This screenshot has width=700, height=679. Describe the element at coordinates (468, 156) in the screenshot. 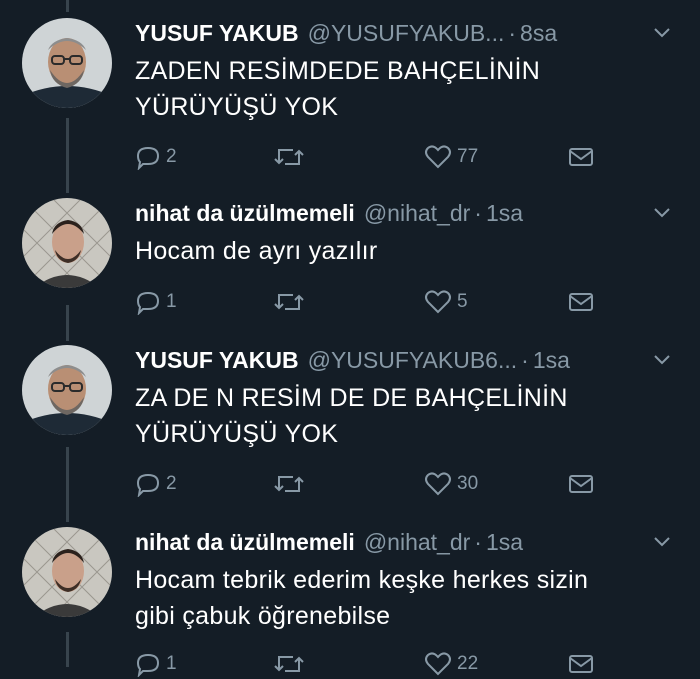

I see `like-count: 77` at that location.